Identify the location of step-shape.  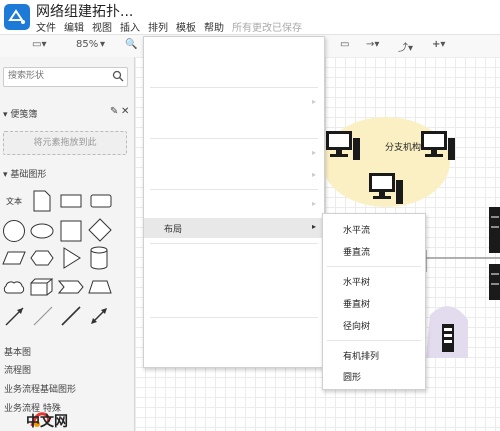
(71, 287).